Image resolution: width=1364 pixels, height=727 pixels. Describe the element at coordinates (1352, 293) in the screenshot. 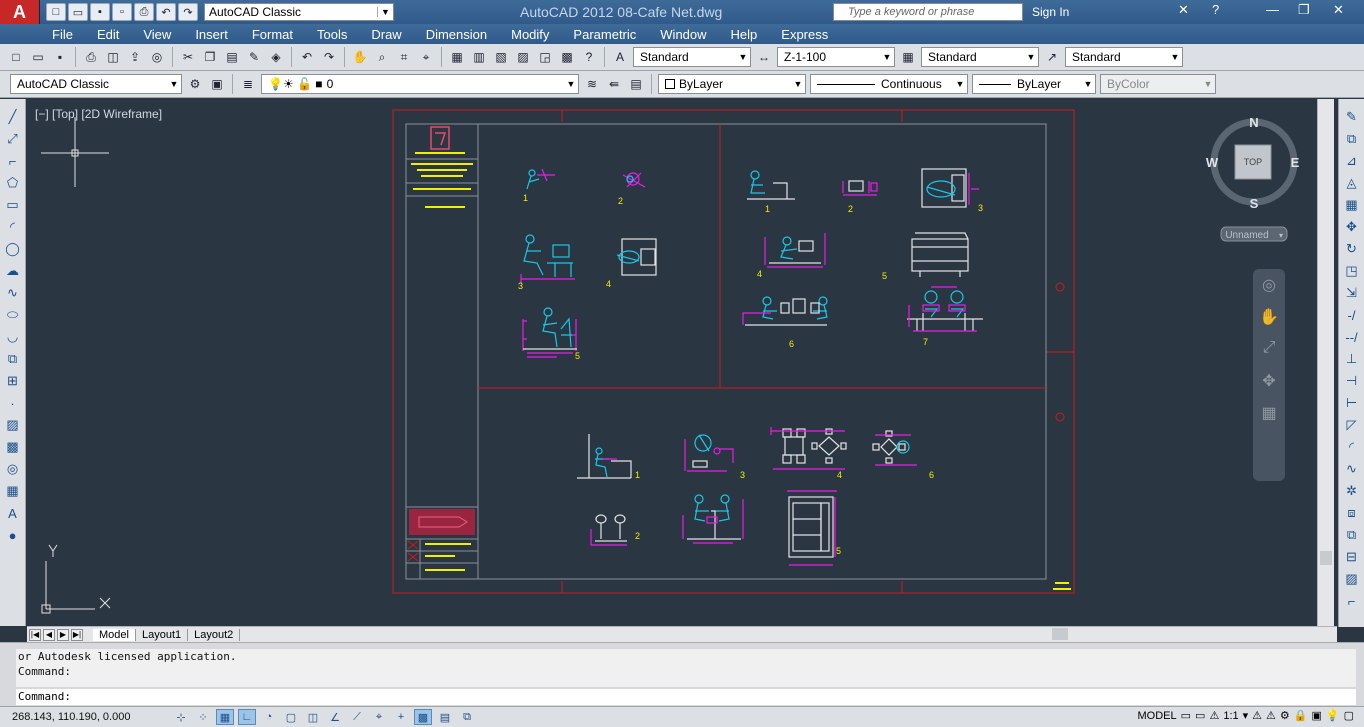

I see `stretch-icon: ⇲` at that location.